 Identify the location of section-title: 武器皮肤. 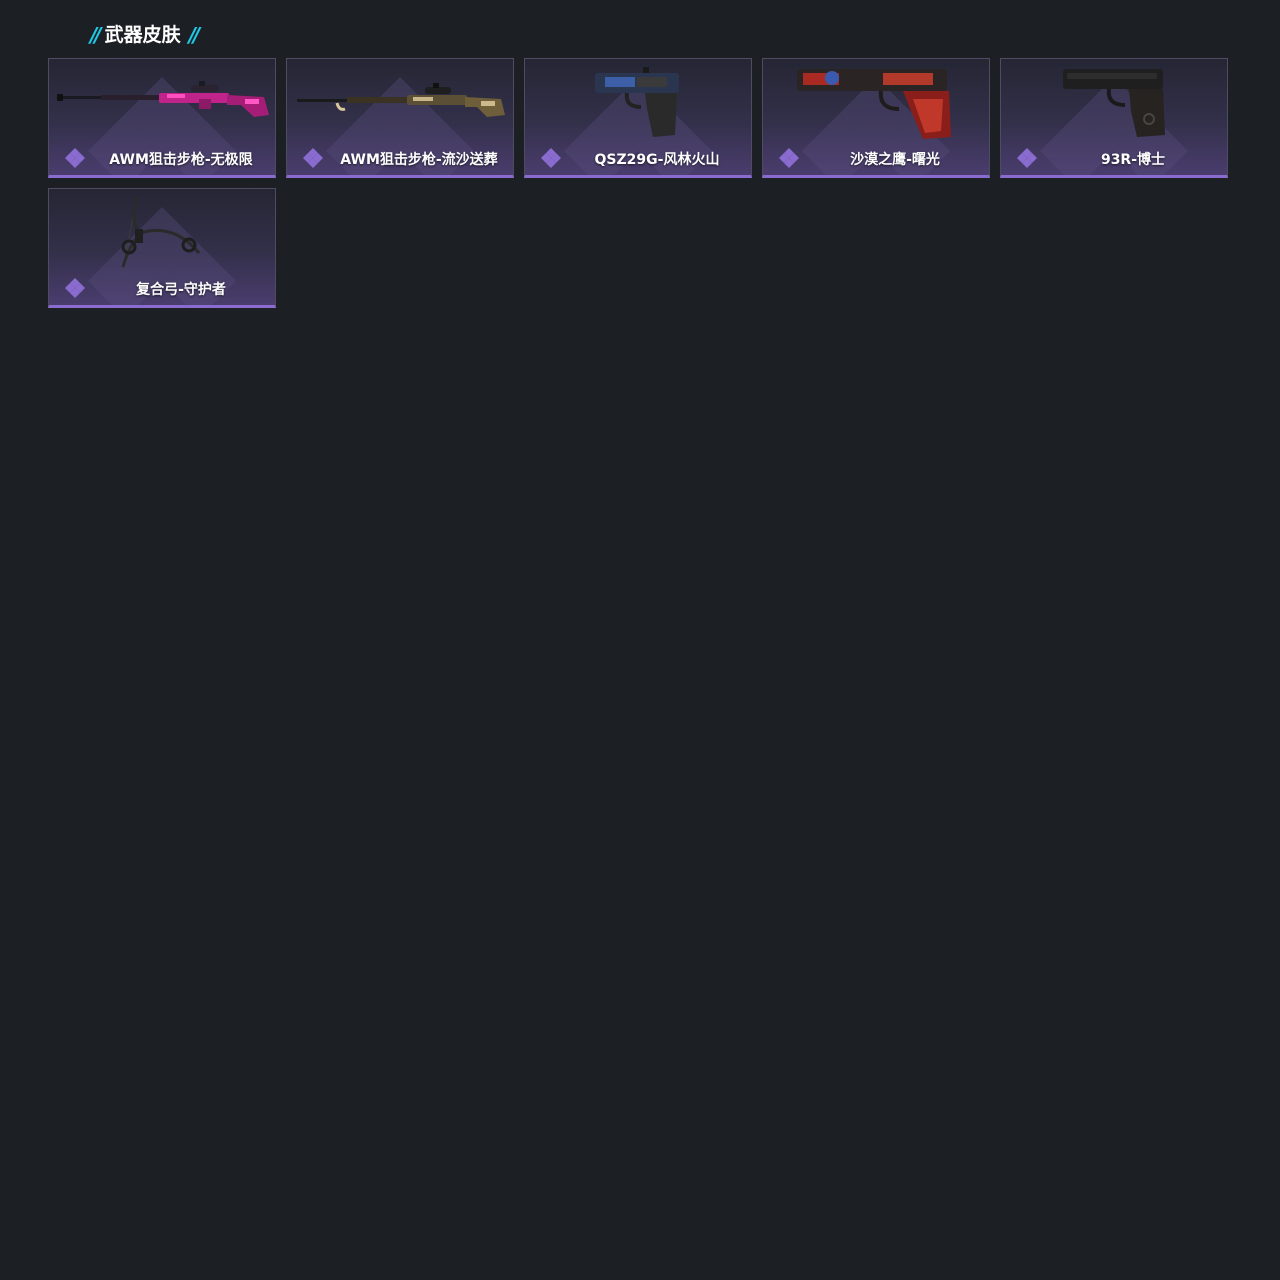
(142, 35).